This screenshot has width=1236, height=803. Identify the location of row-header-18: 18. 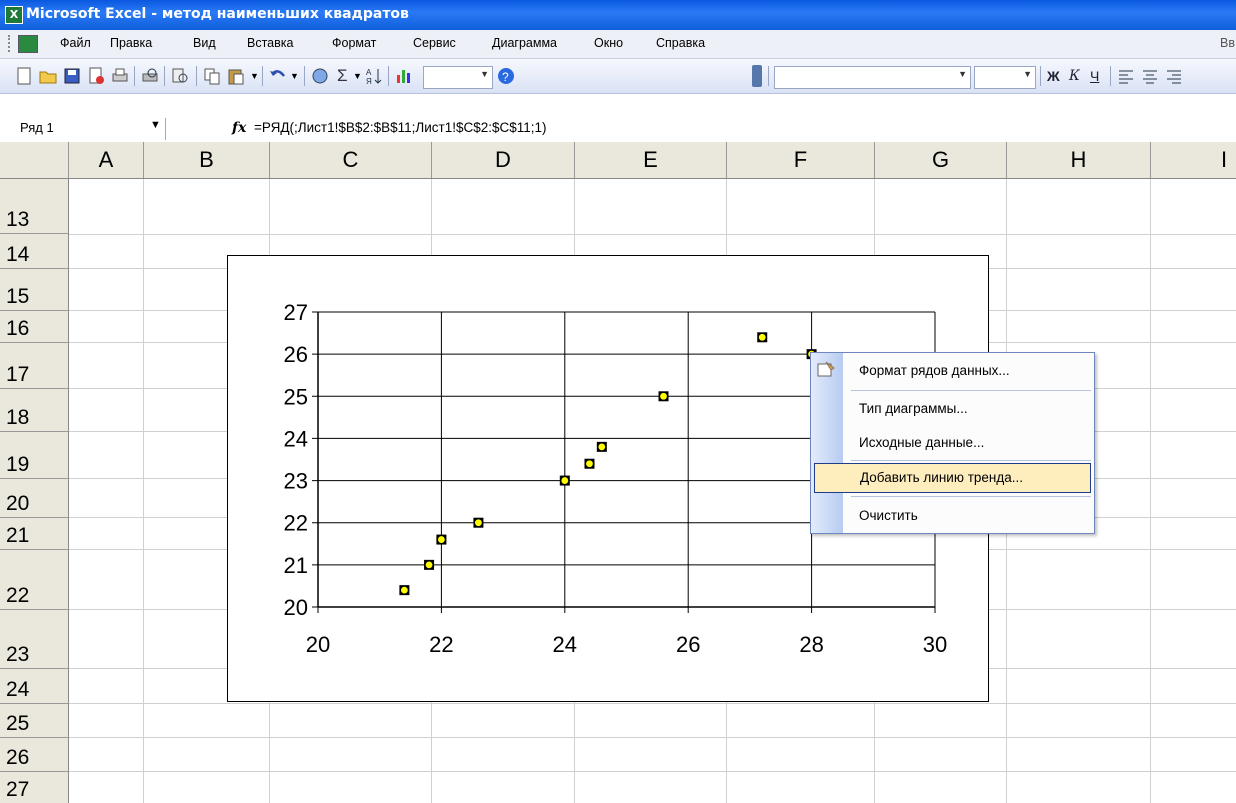
(34, 410).